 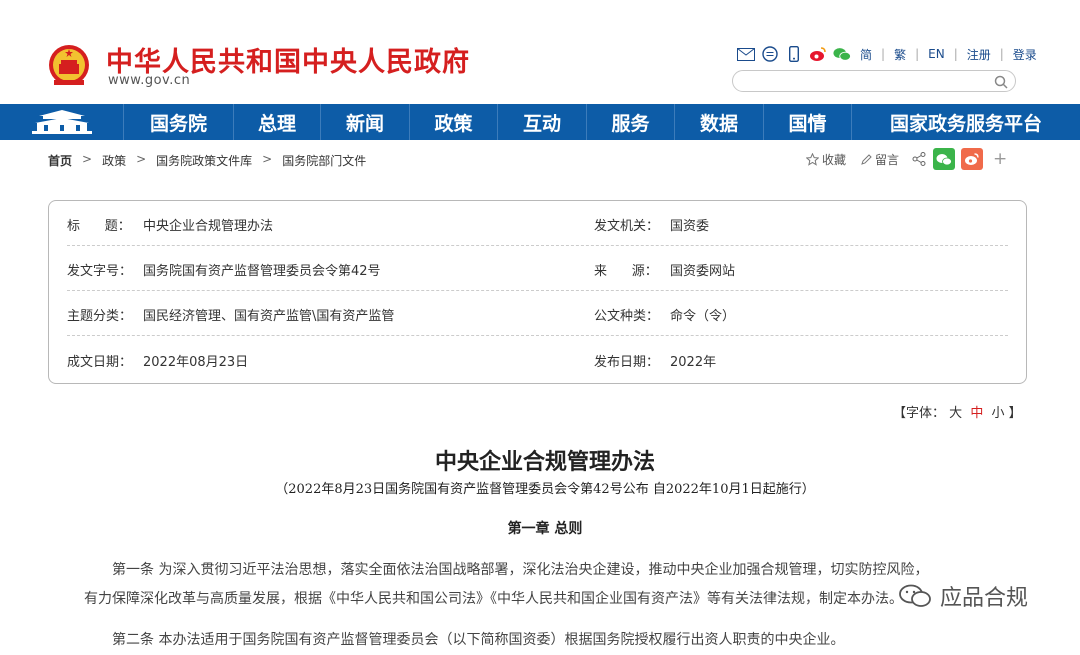 What do you see at coordinates (69, 65) in the screenshot?
I see `national-emblem-icon` at bounding box center [69, 65].